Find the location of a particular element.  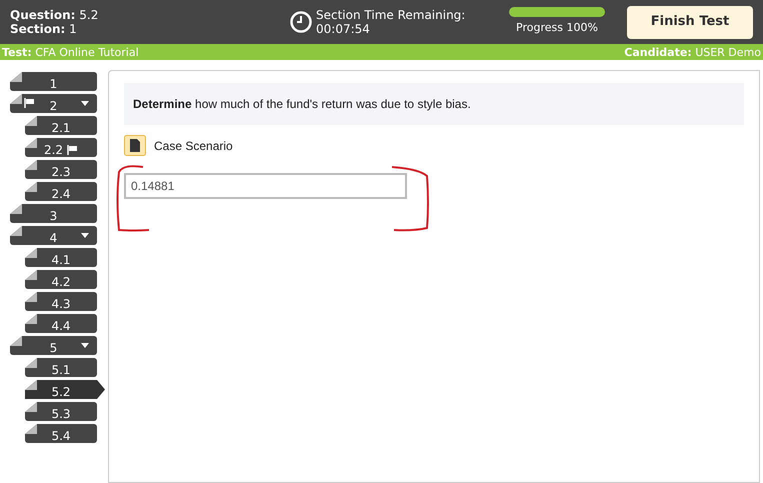

question-nav-item: 4.4 is located at coordinates (61, 323).